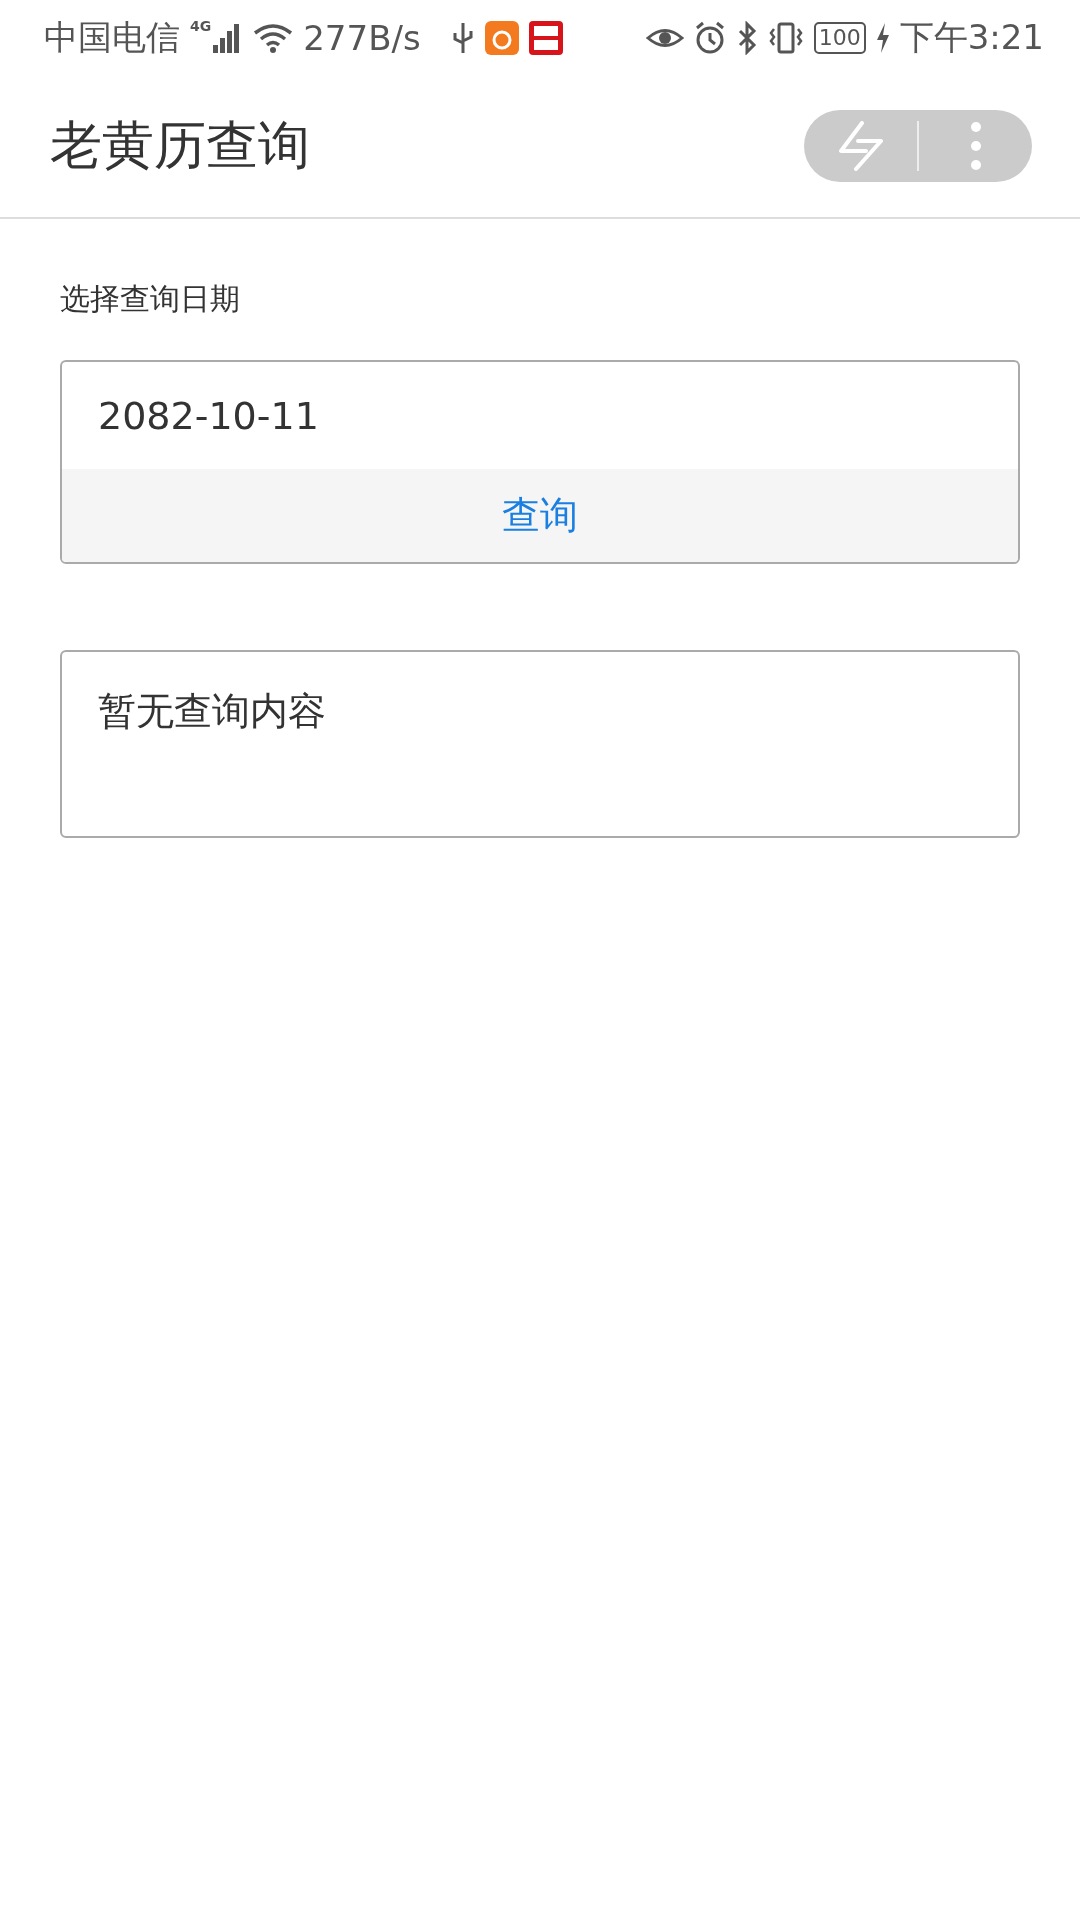  I want to click on wifi-icon, so click(273, 37).